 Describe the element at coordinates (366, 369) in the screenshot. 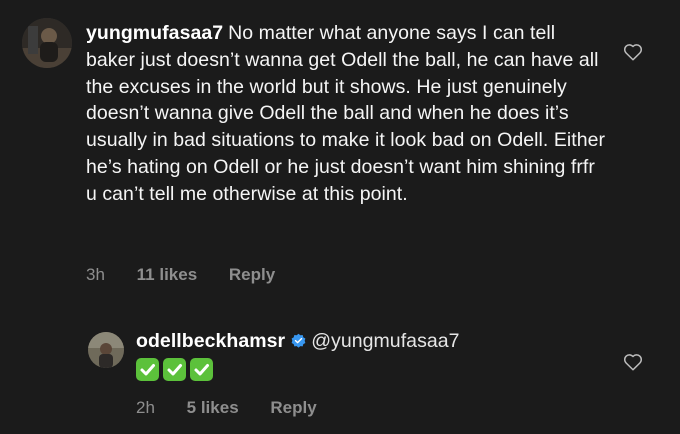

I see `emoji-row` at that location.